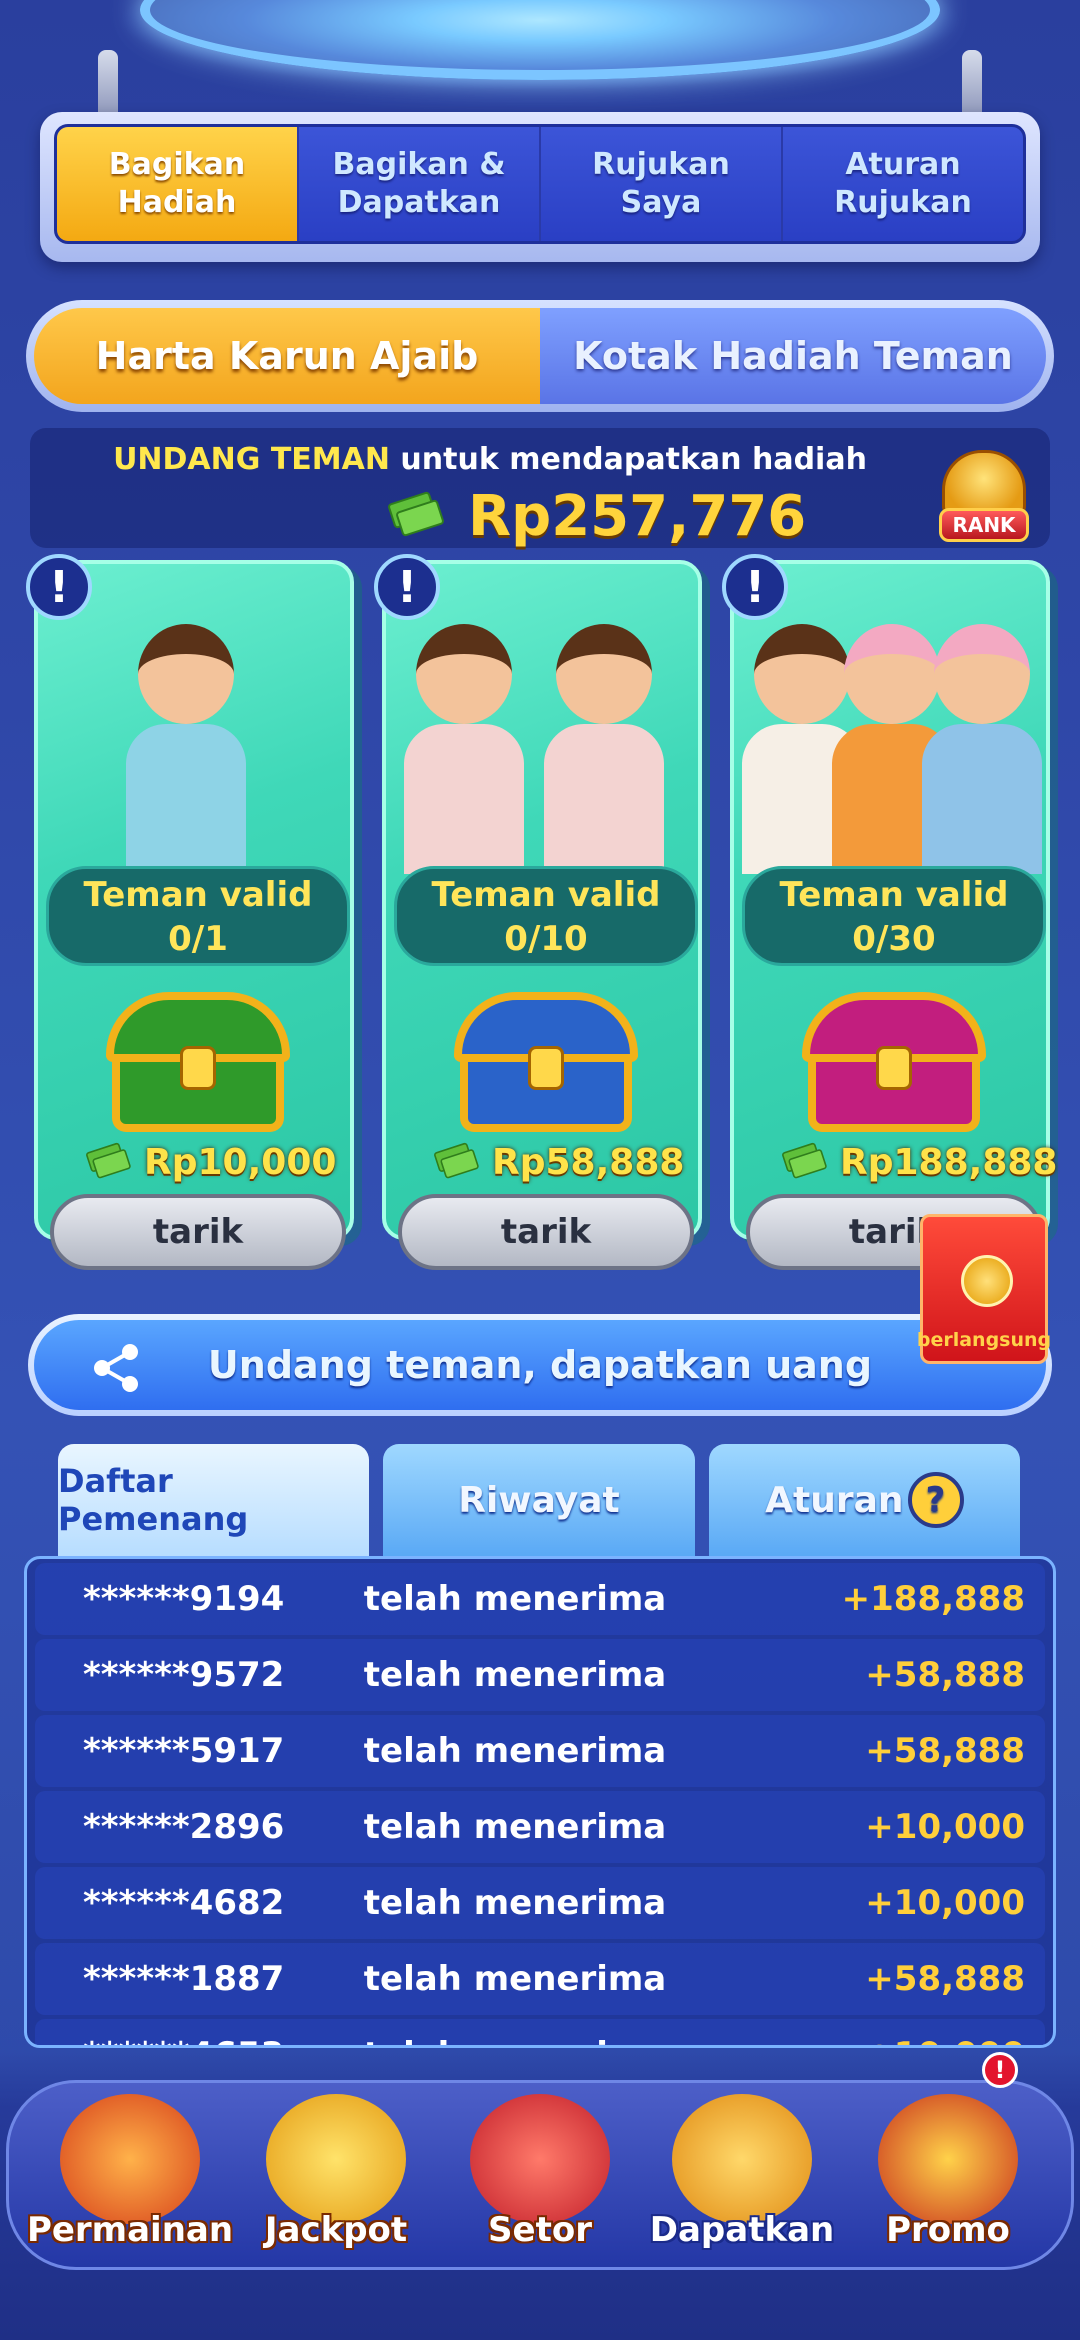 The image size is (1080, 2340). I want to click on bottom-navigation: Permainan Jackpot Setor Dapatkan Promo !, so click(540, 2195).